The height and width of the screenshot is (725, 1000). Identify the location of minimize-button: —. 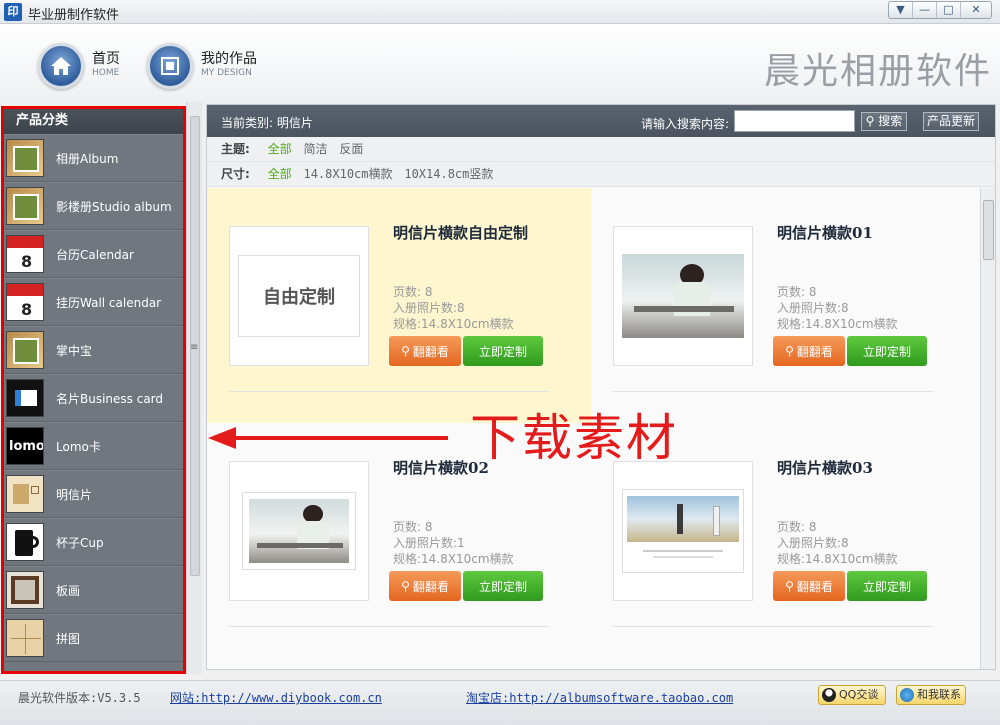
(925, 10).